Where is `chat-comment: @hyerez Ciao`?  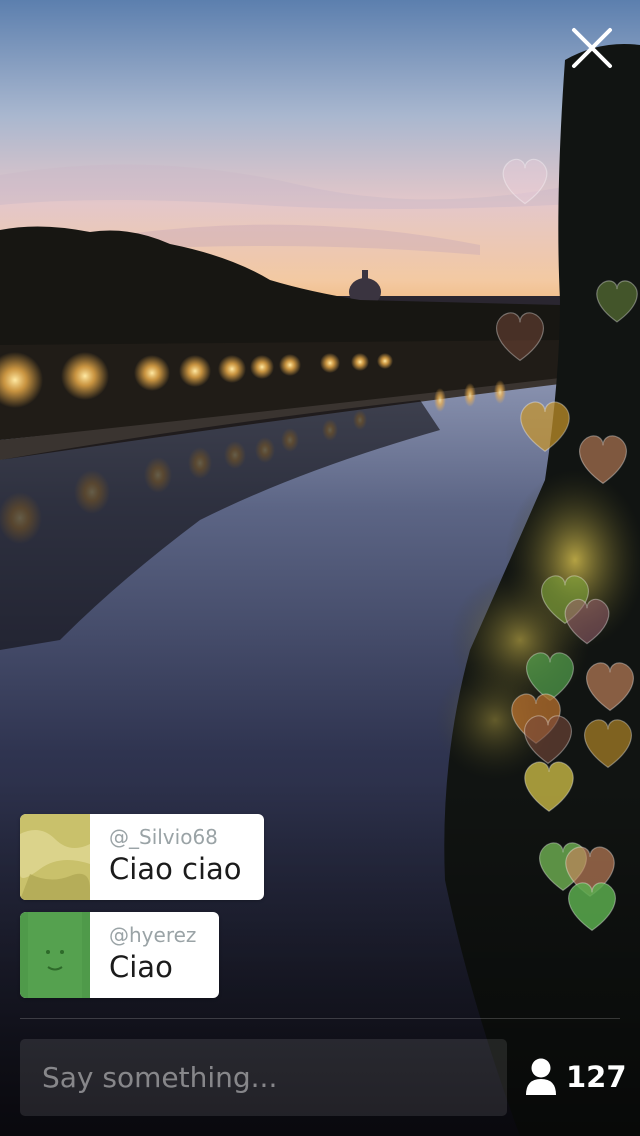 chat-comment: @hyerez Ciao is located at coordinates (119, 955).